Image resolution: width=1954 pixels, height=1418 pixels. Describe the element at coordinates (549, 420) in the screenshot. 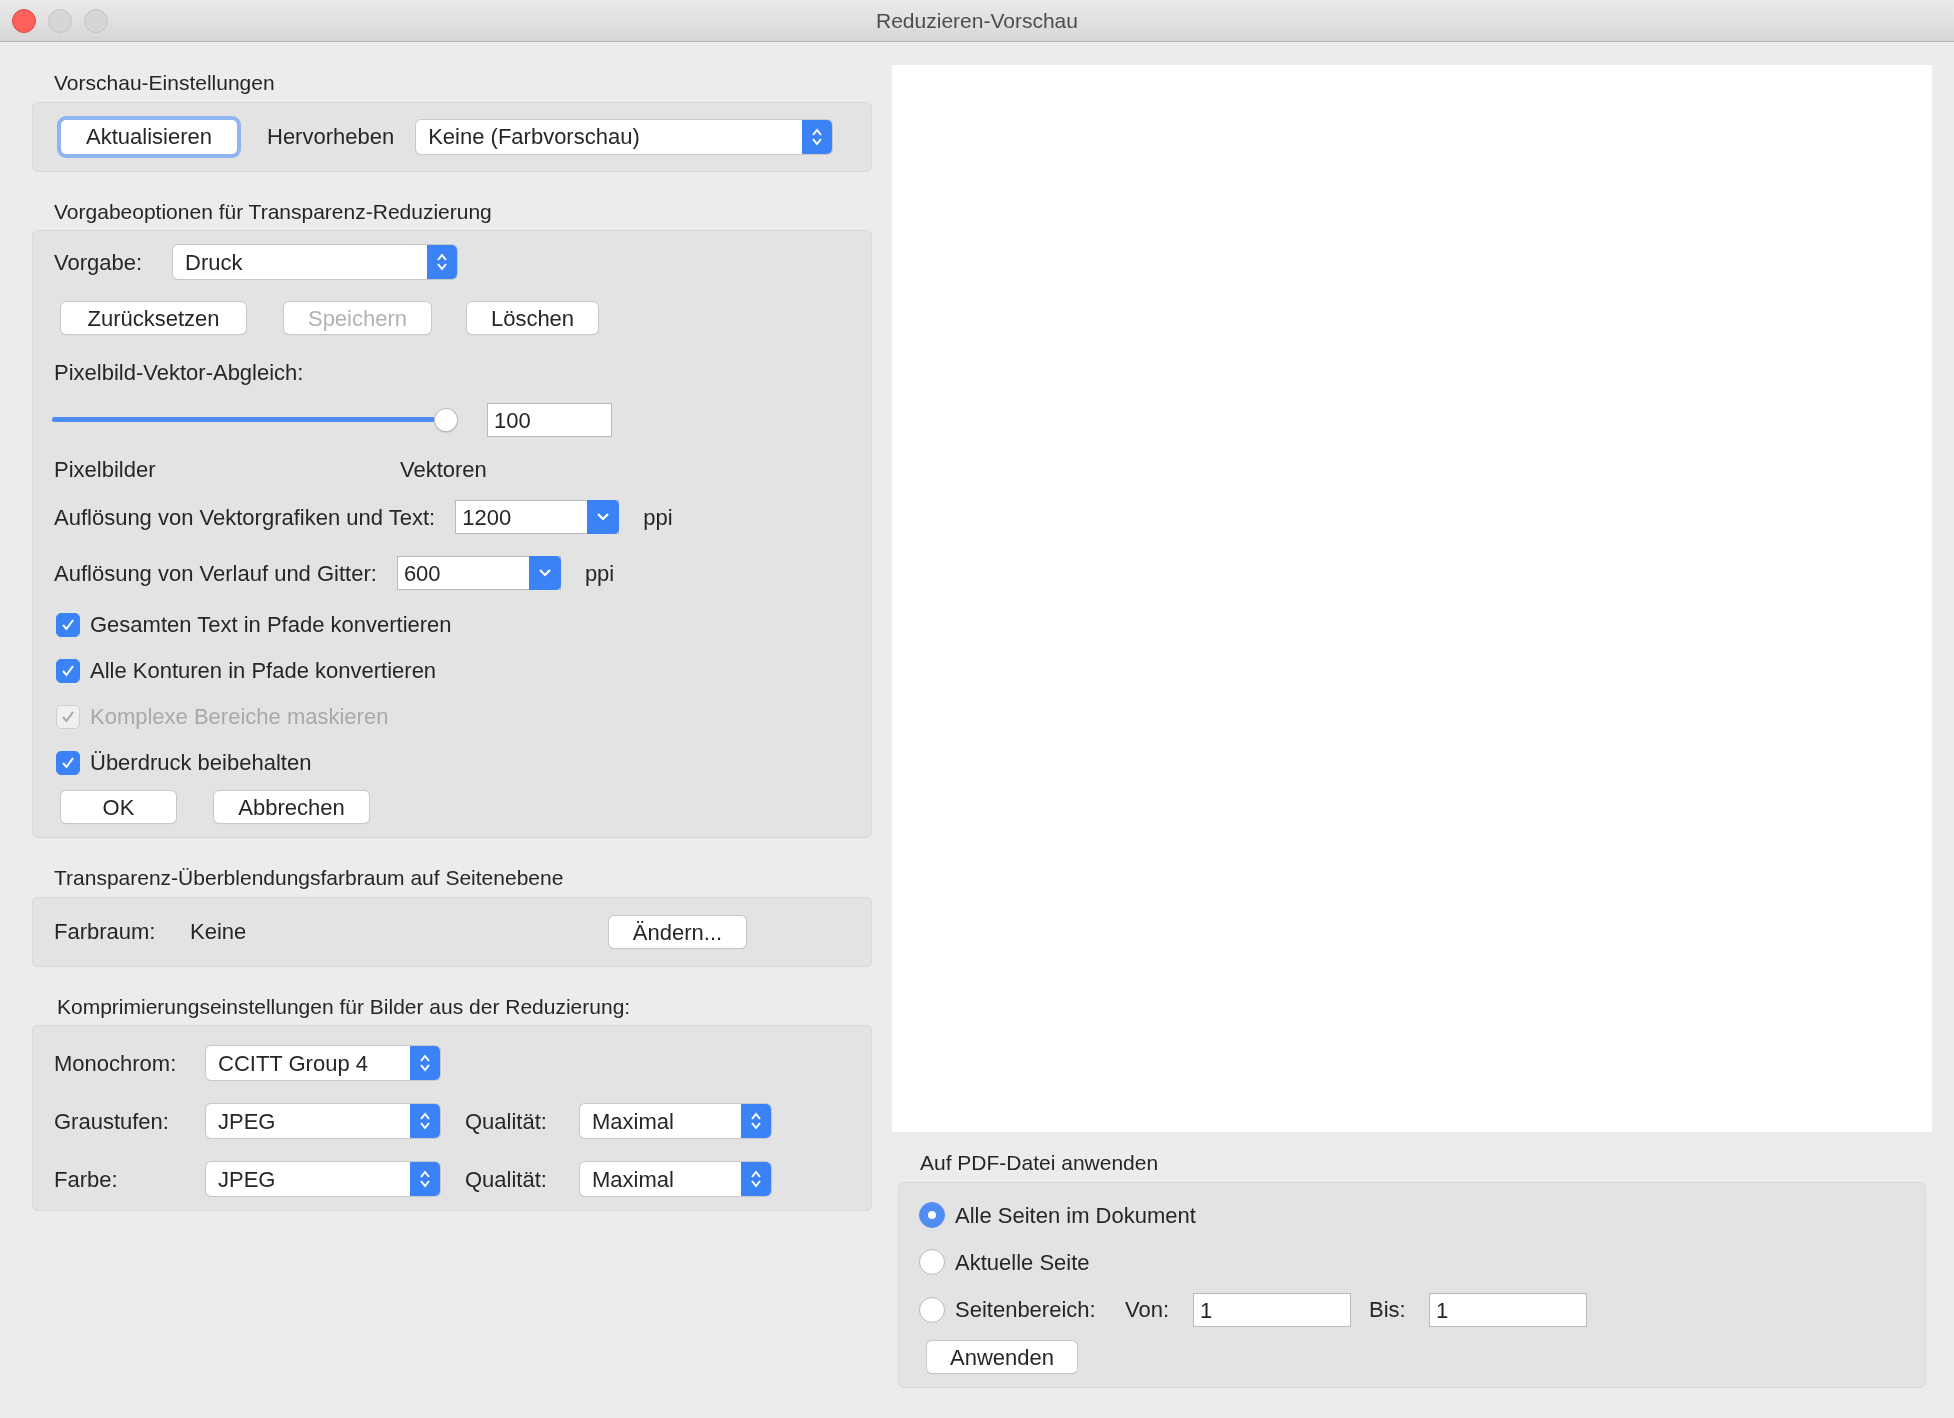

I see `value-field: 100` at that location.